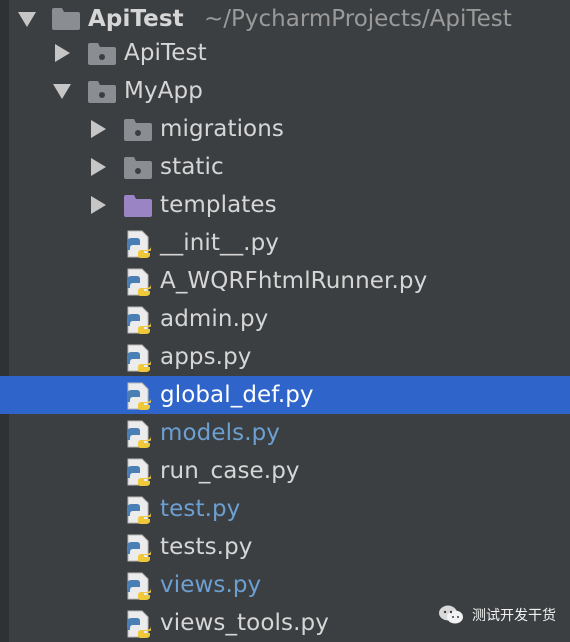 This screenshot has width=570, height=642. Describe the element at coordinates (206, 547) in the screenshot. I see `file-label: tests.py` at that location.